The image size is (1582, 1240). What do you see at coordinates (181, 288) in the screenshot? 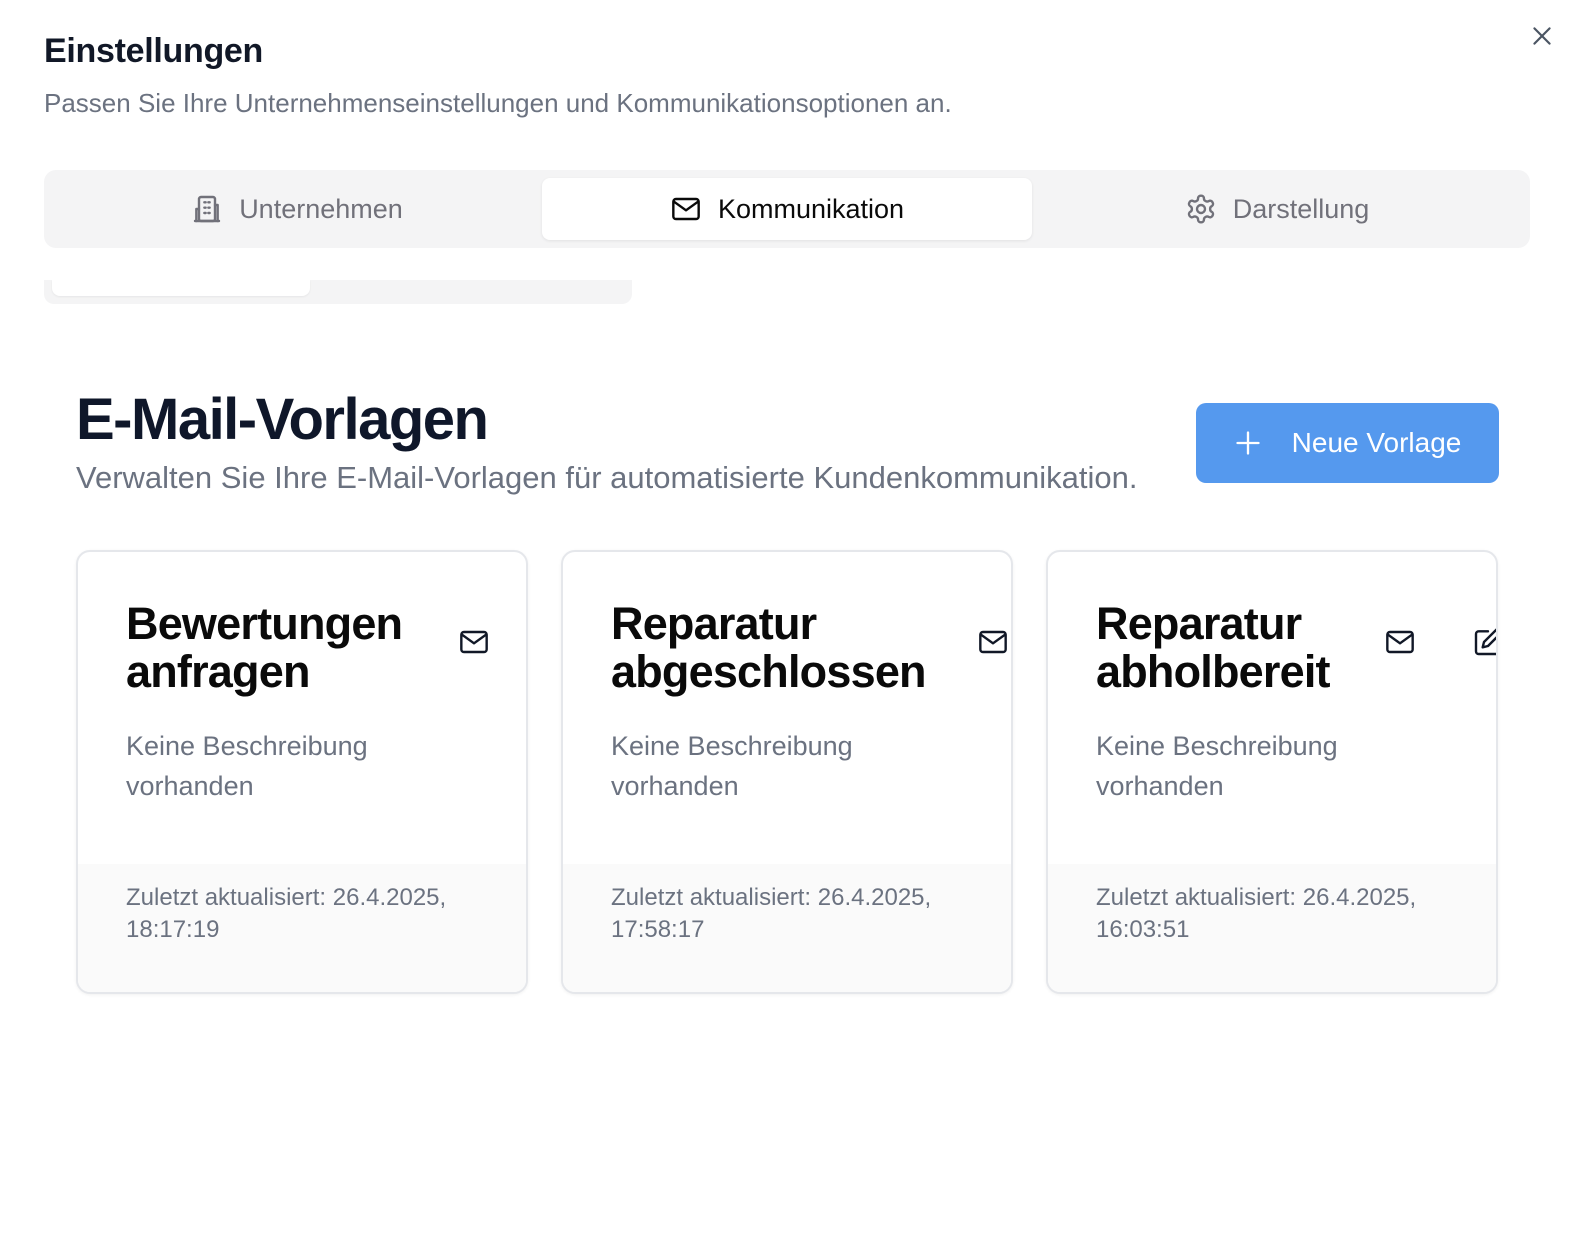
I see `sub-tab-active` at bounding box center [181, 288].